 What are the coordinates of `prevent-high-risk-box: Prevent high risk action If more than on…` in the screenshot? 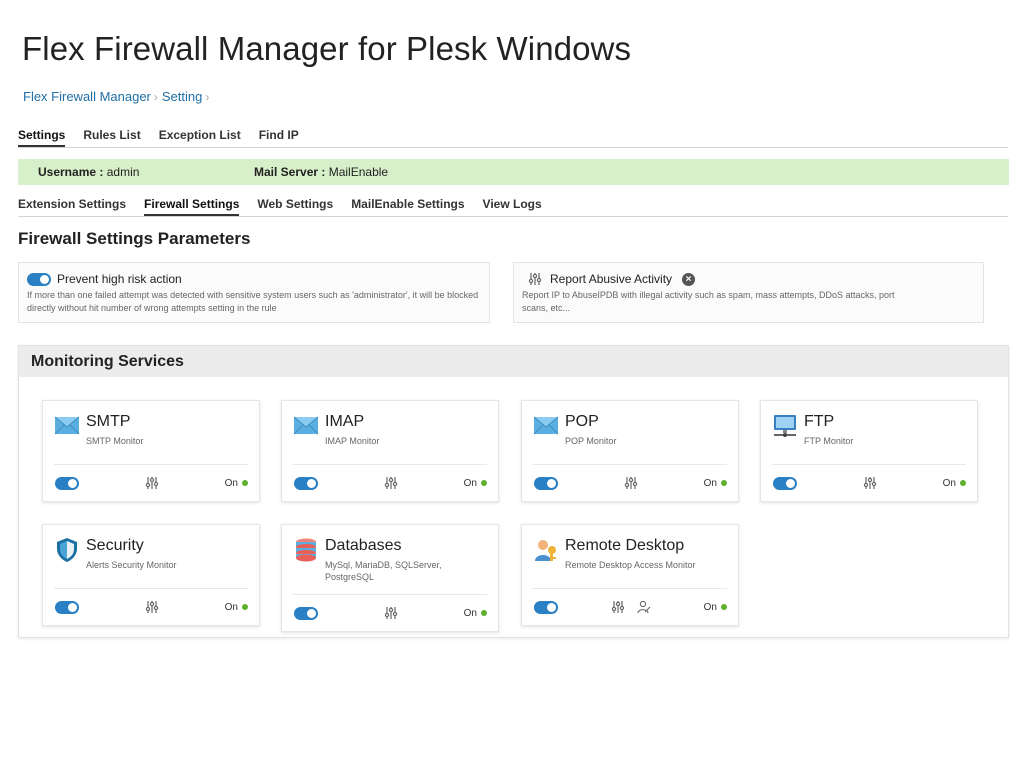 It's located at (254, 292).